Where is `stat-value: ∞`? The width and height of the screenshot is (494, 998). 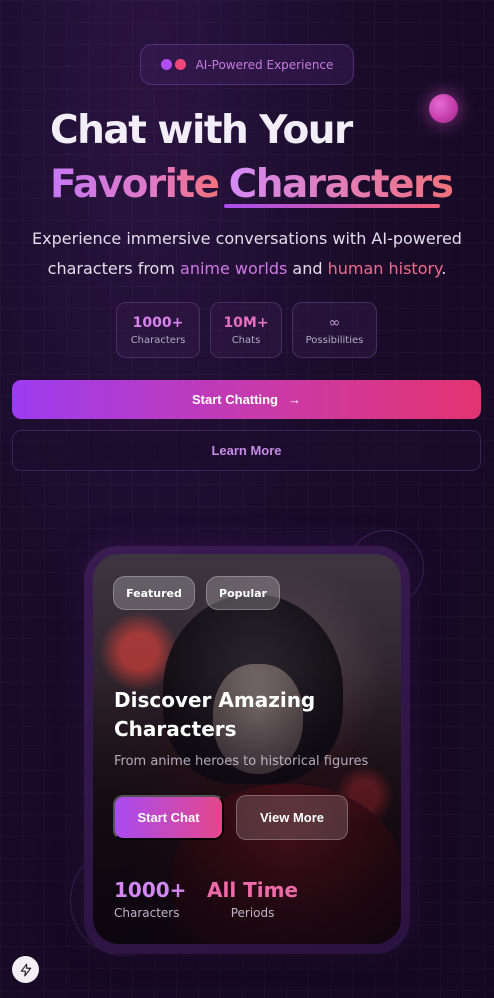 stat-value: ∞ is located at coordinates (334, 322).